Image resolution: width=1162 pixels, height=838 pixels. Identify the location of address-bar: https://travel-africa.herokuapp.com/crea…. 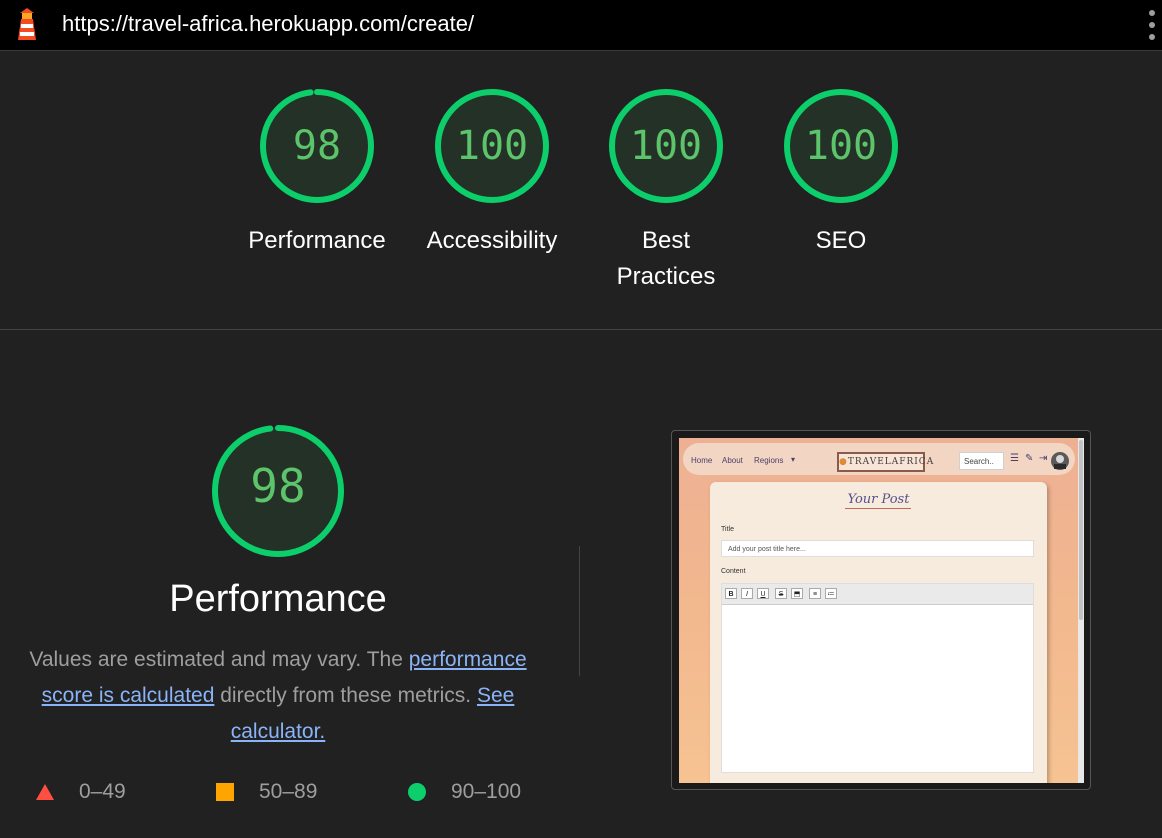
(581, 25).